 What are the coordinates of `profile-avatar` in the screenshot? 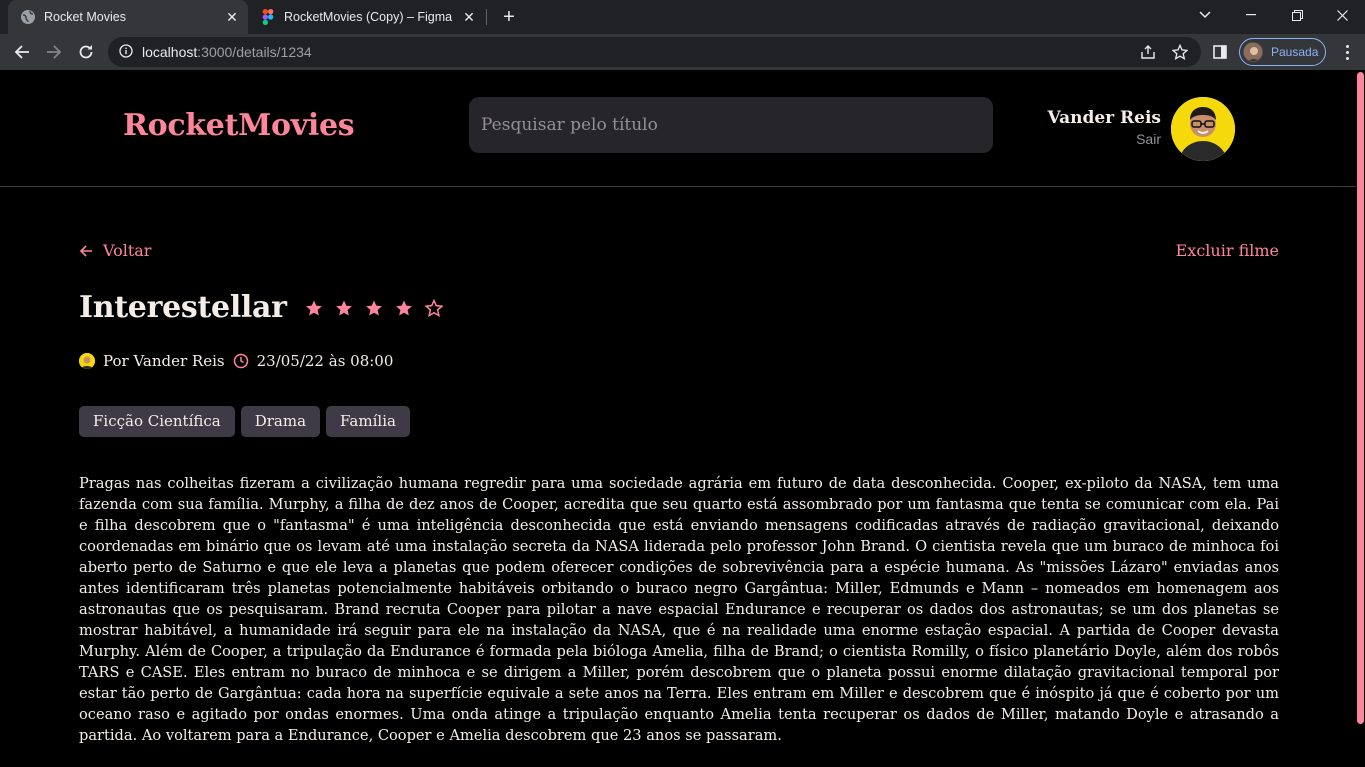 It's located at (1253, 52).